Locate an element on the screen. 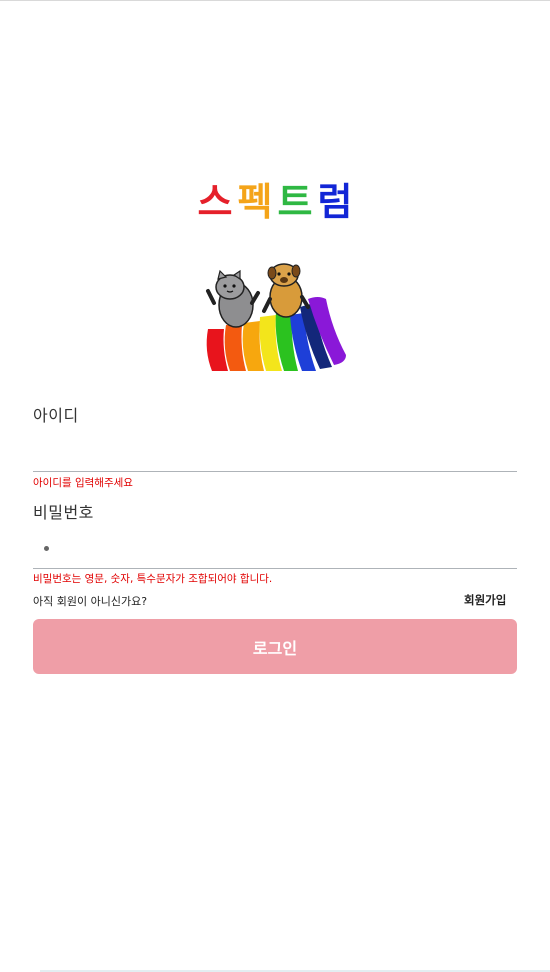 The image size is (550, 972). password-error-message: 비밀번호는 영문, 숫자, 특수문자가 조합되어야 합니다. is located at coordinates (153, 579).